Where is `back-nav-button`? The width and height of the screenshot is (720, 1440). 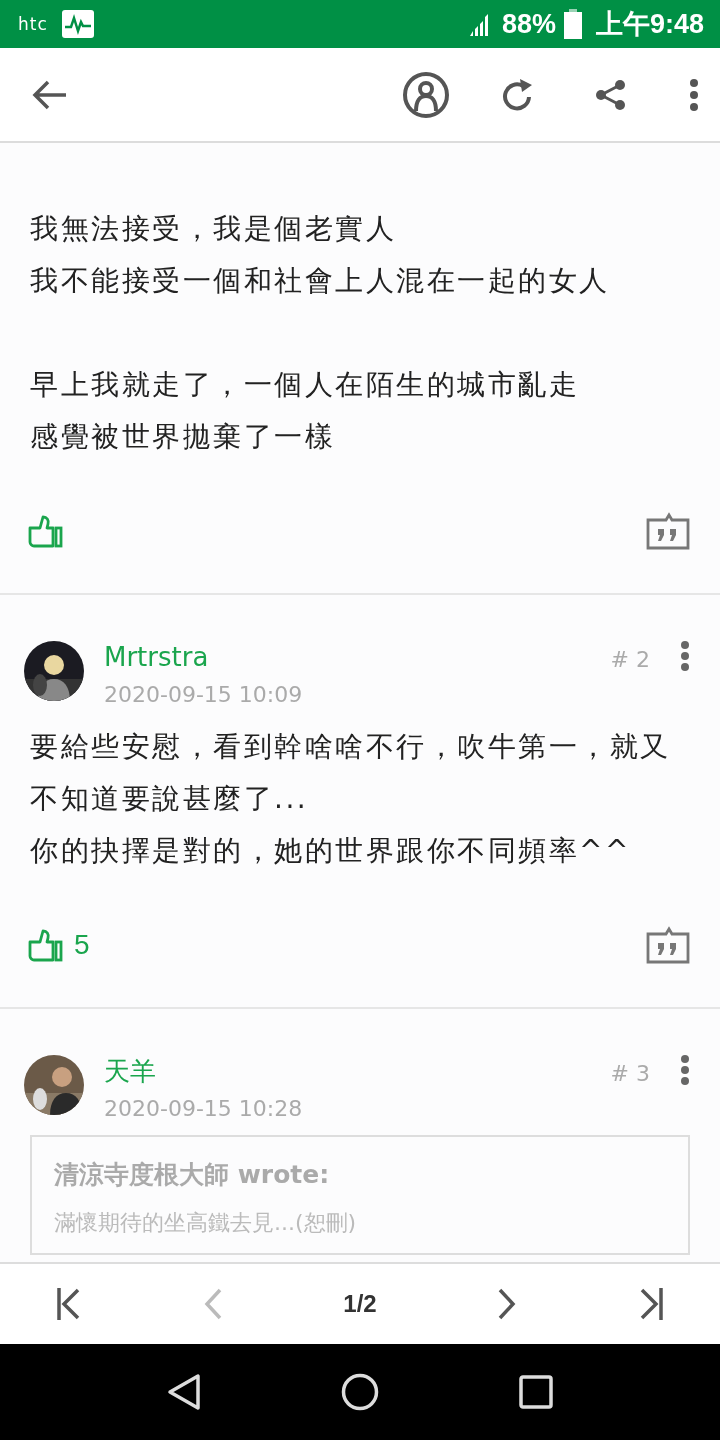
back-nav-button is located at coordinates (184, 1392).